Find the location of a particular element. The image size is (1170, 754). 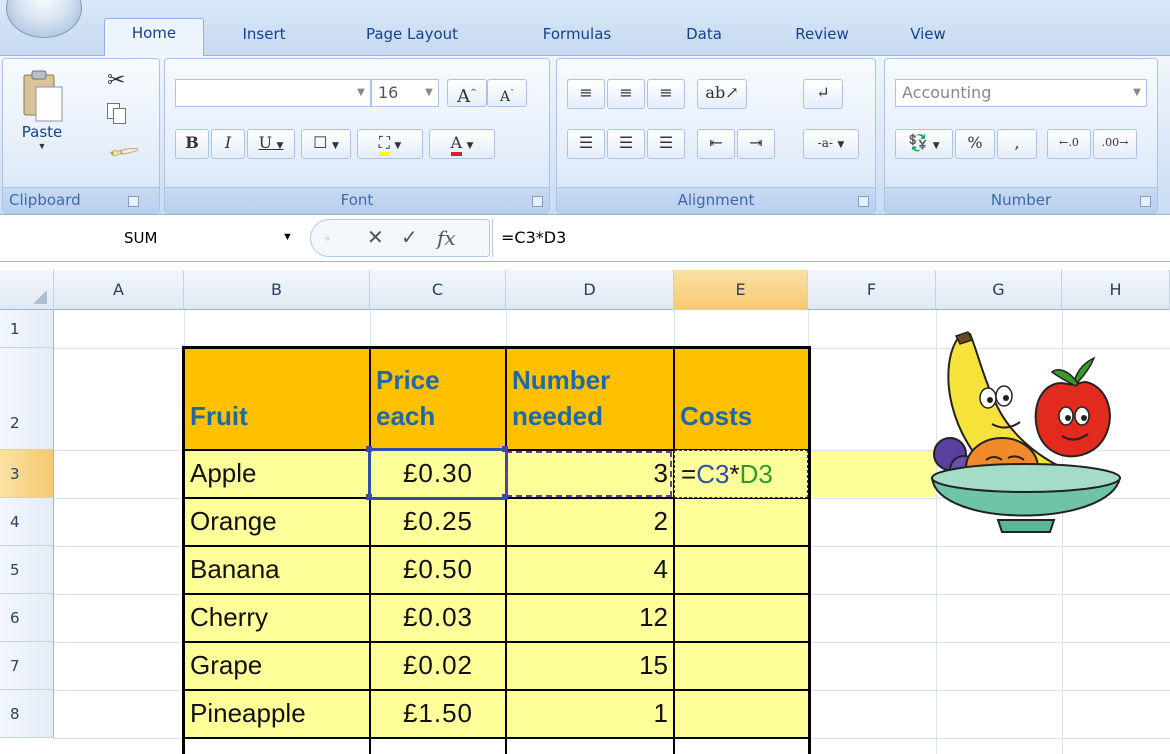

number-launcher-icon is located at coordinates (1145, 201).